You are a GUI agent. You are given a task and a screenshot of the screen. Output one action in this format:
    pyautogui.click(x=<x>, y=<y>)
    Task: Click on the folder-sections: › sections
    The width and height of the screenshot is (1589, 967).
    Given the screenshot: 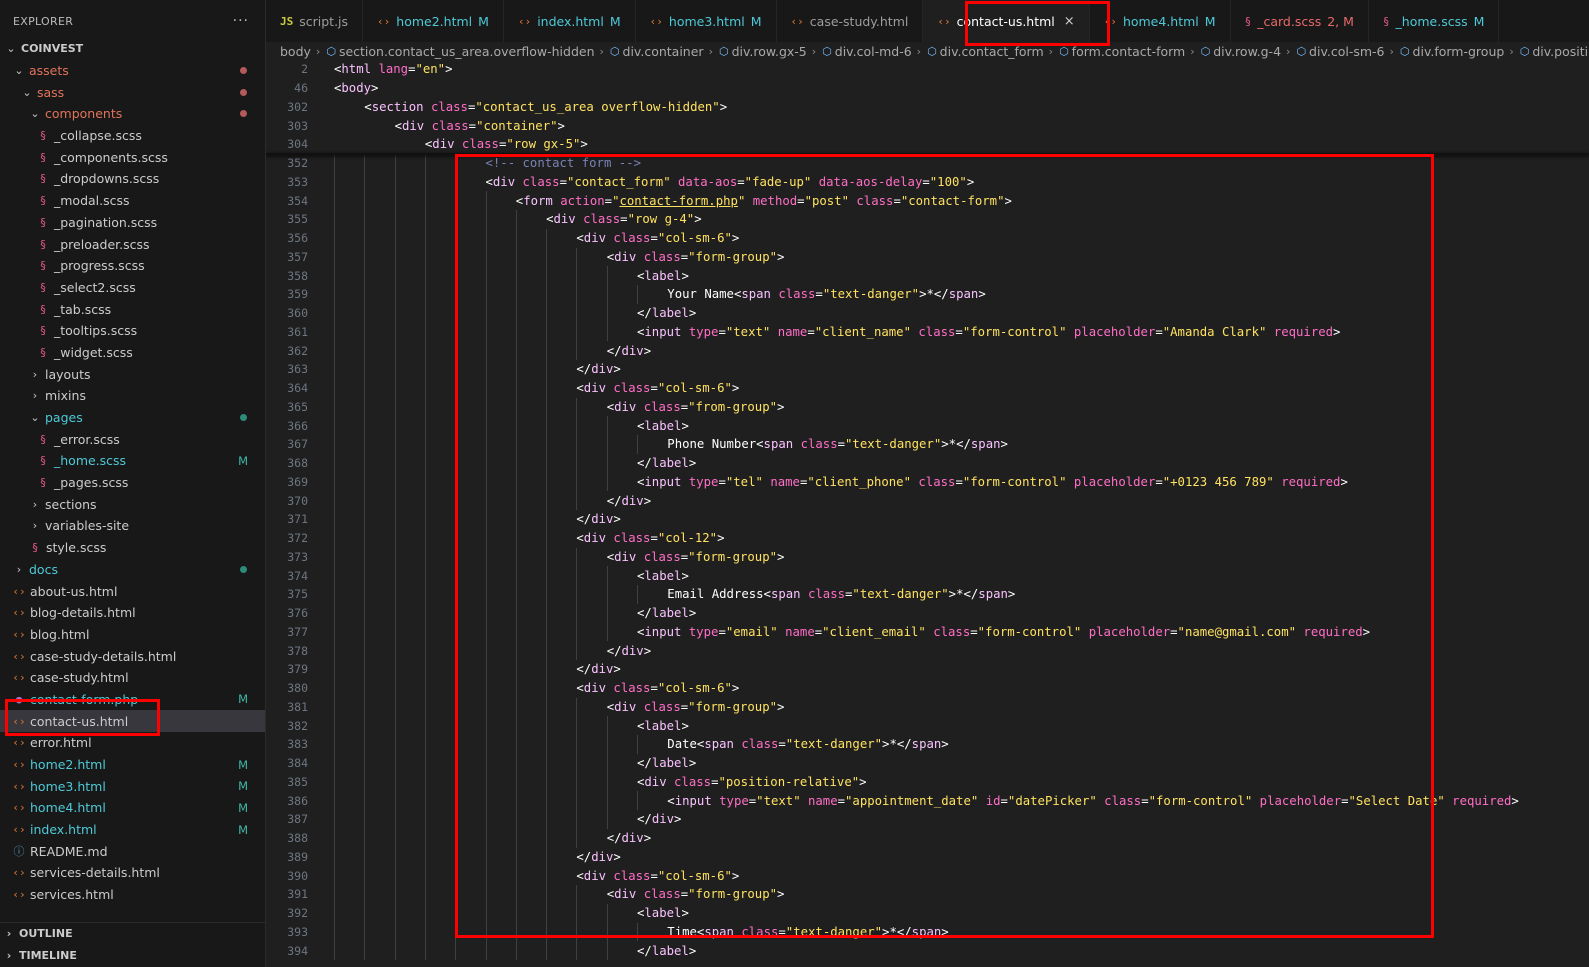 What is the action you would take?
    pyautogui.click(x=132, y=504)
    